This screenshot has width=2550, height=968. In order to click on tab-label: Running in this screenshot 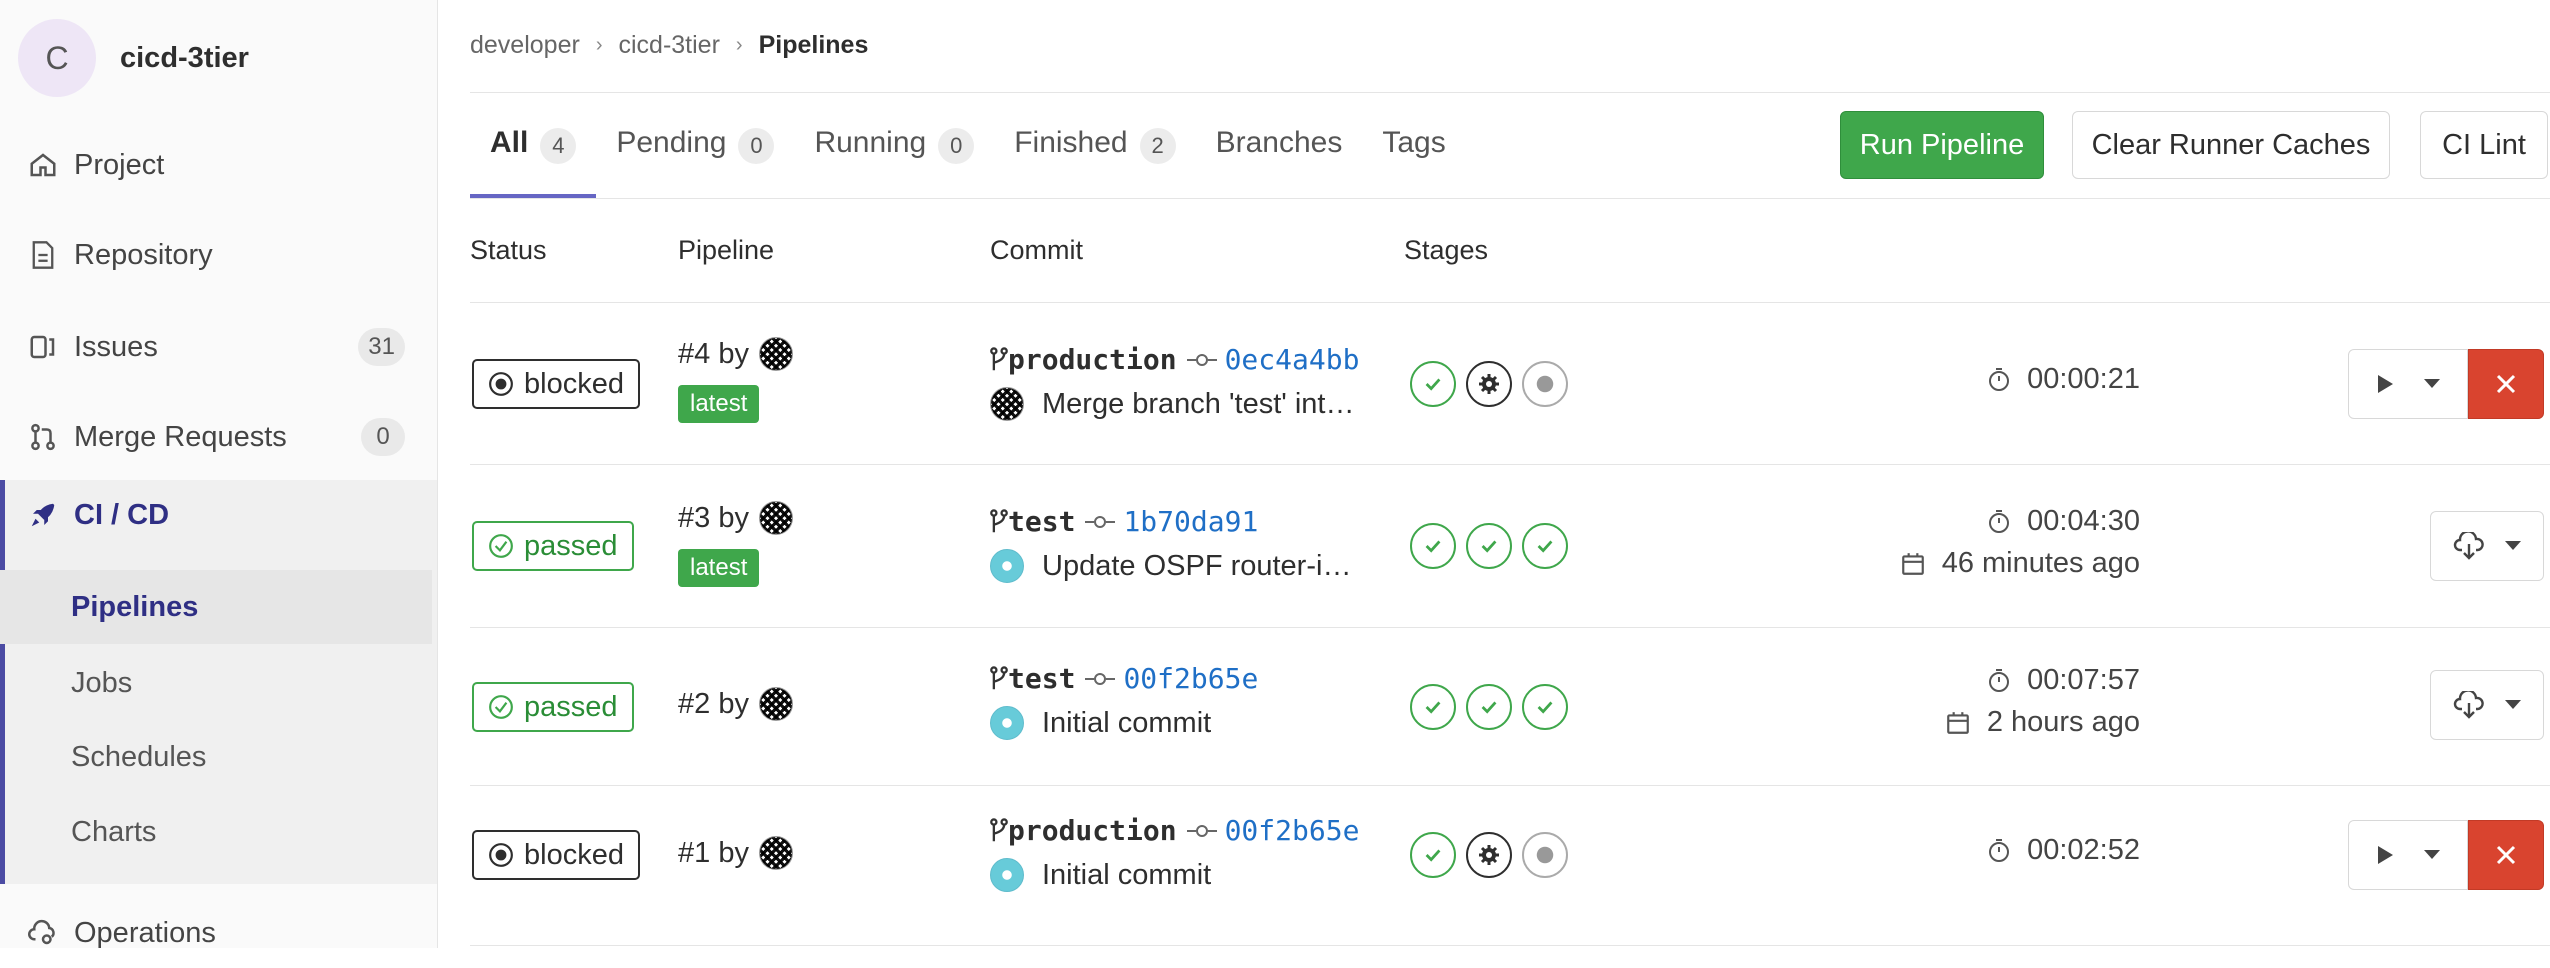, I will do `click(870, 142)`.